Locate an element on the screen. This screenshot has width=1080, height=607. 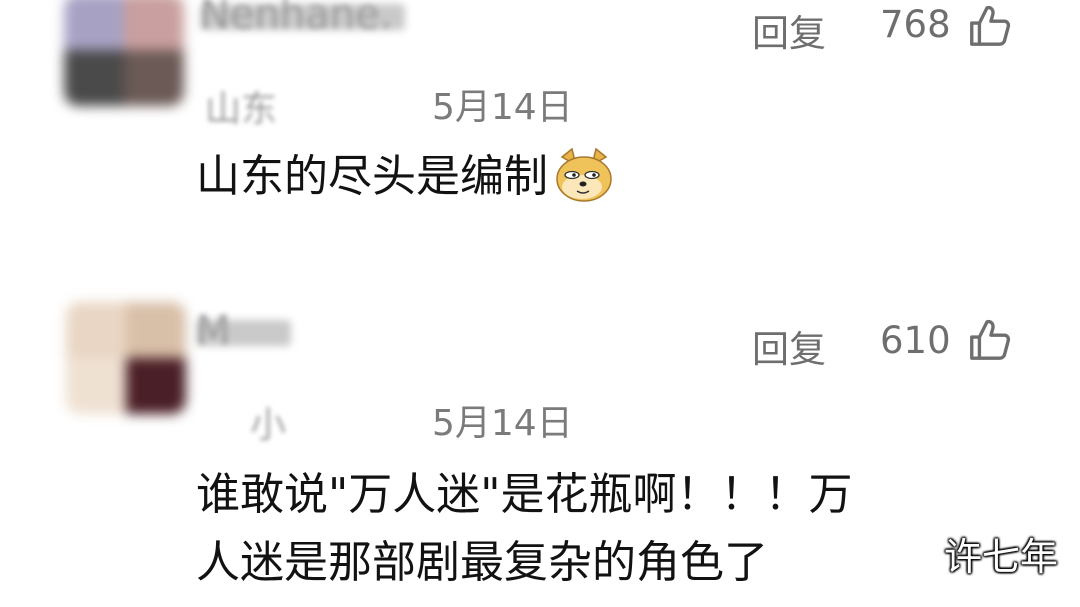
doge-emoji-icon is located at coordinates (584, 174).